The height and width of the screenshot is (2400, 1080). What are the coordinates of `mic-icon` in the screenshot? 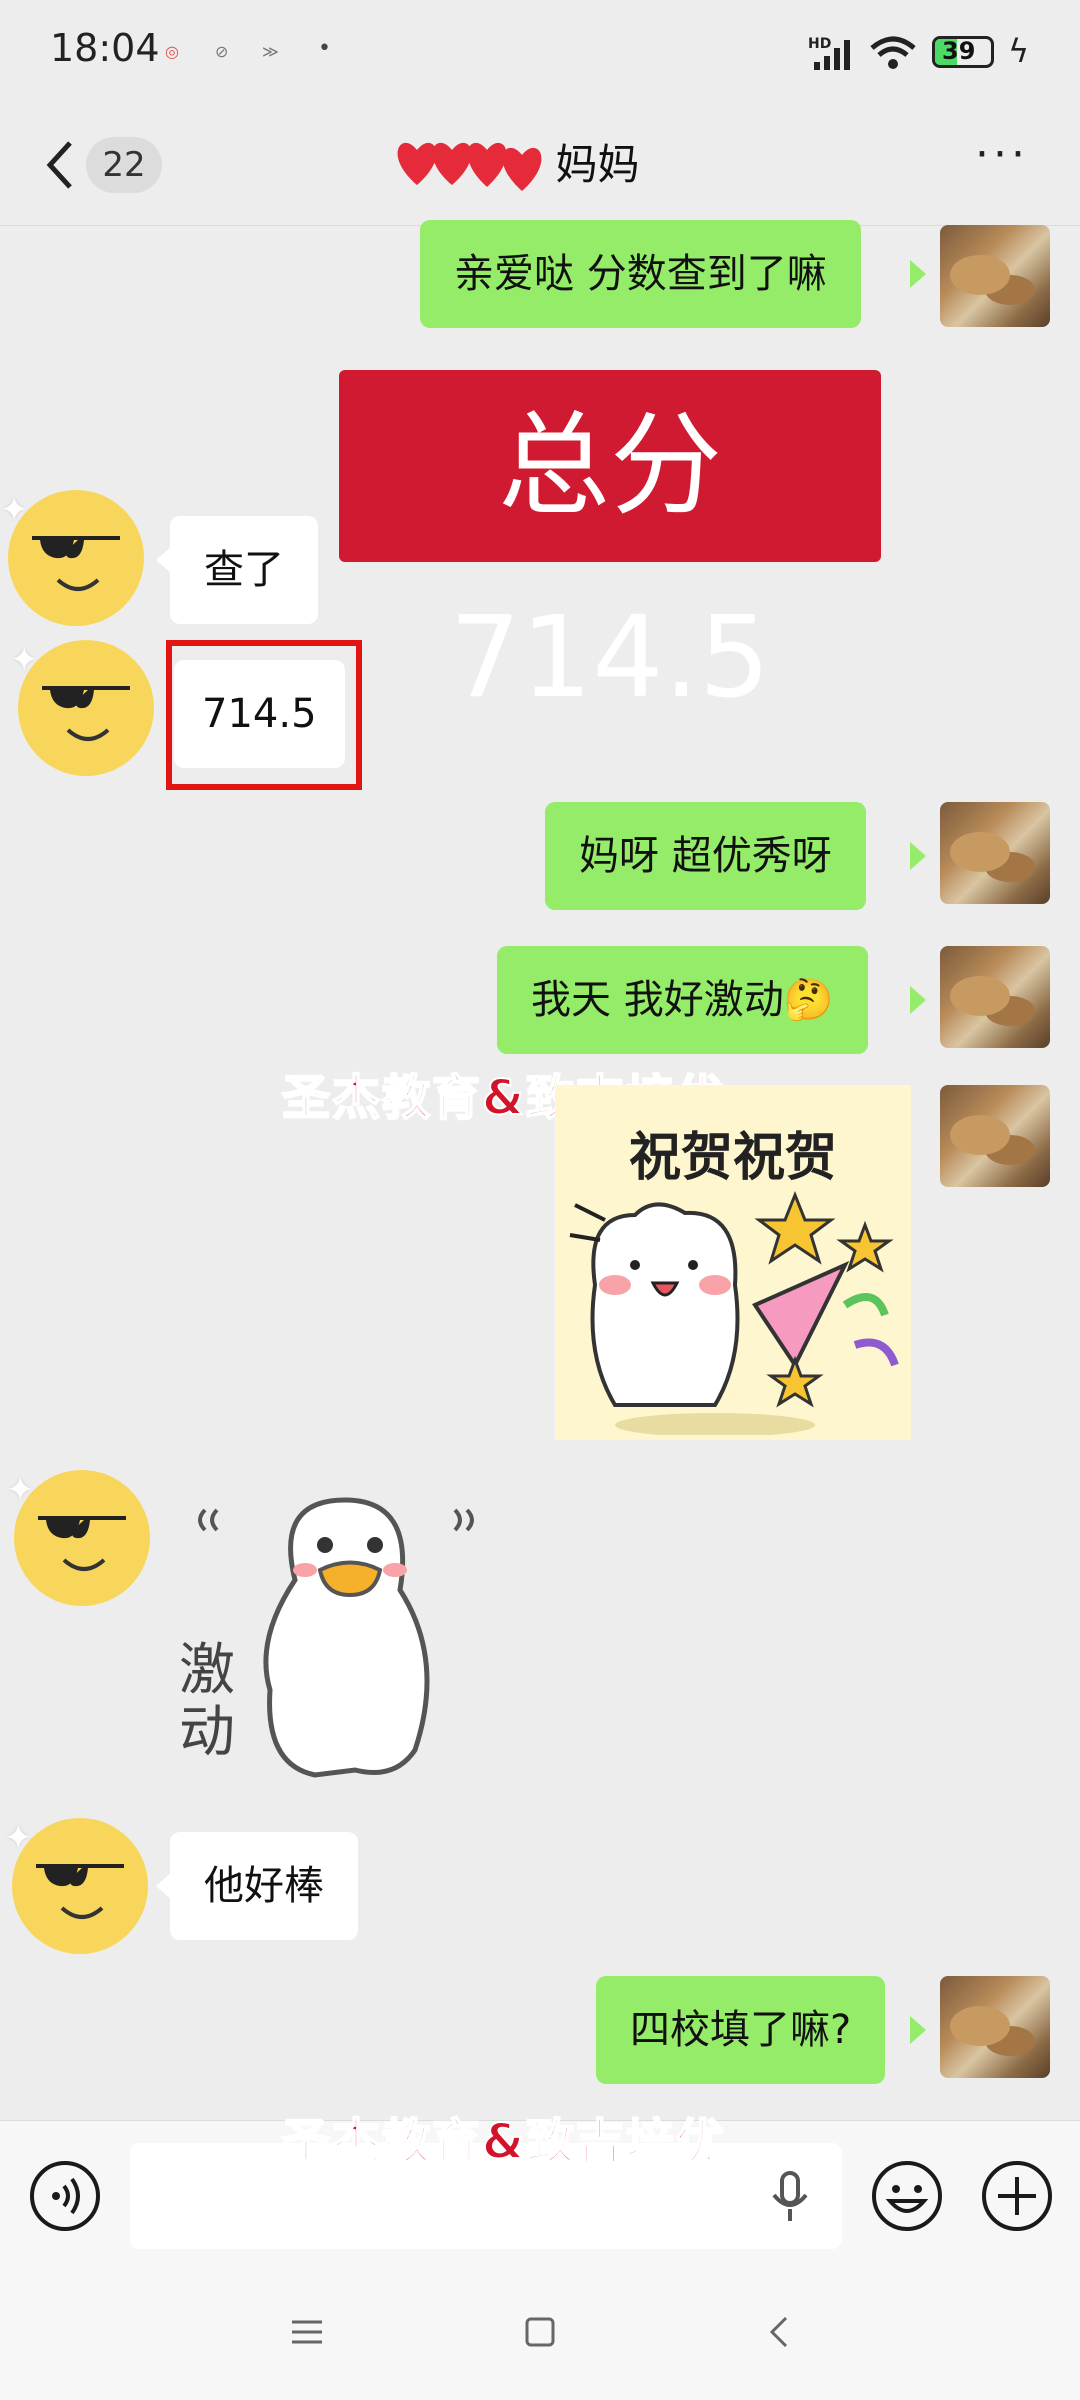 It's located at (790, 2197).